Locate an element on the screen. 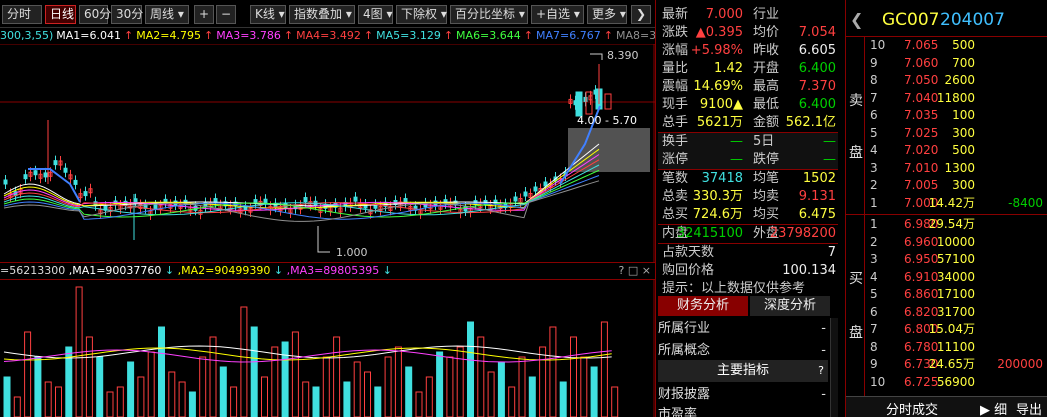  help-icon: ? is located at coordinates (821, 371).